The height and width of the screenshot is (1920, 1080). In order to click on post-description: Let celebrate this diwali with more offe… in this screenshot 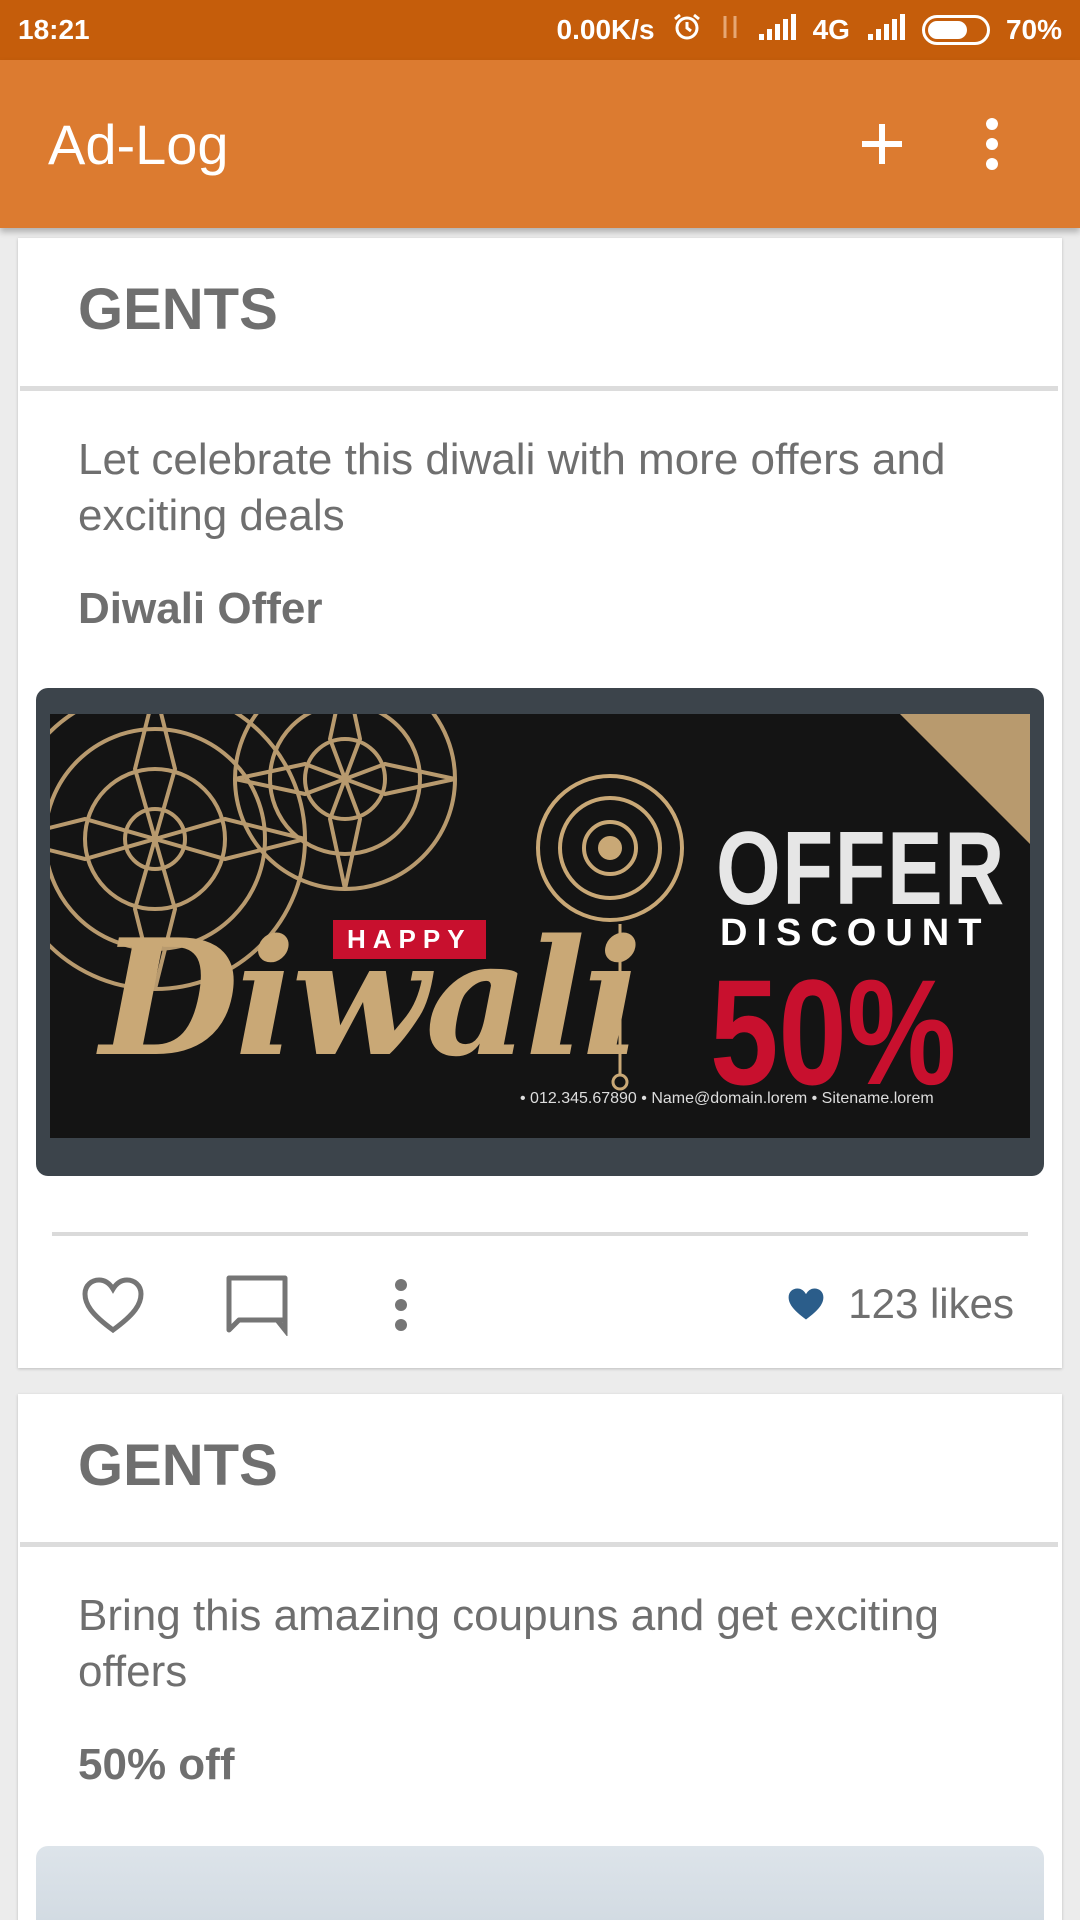, I will do `click(512, 487)`.